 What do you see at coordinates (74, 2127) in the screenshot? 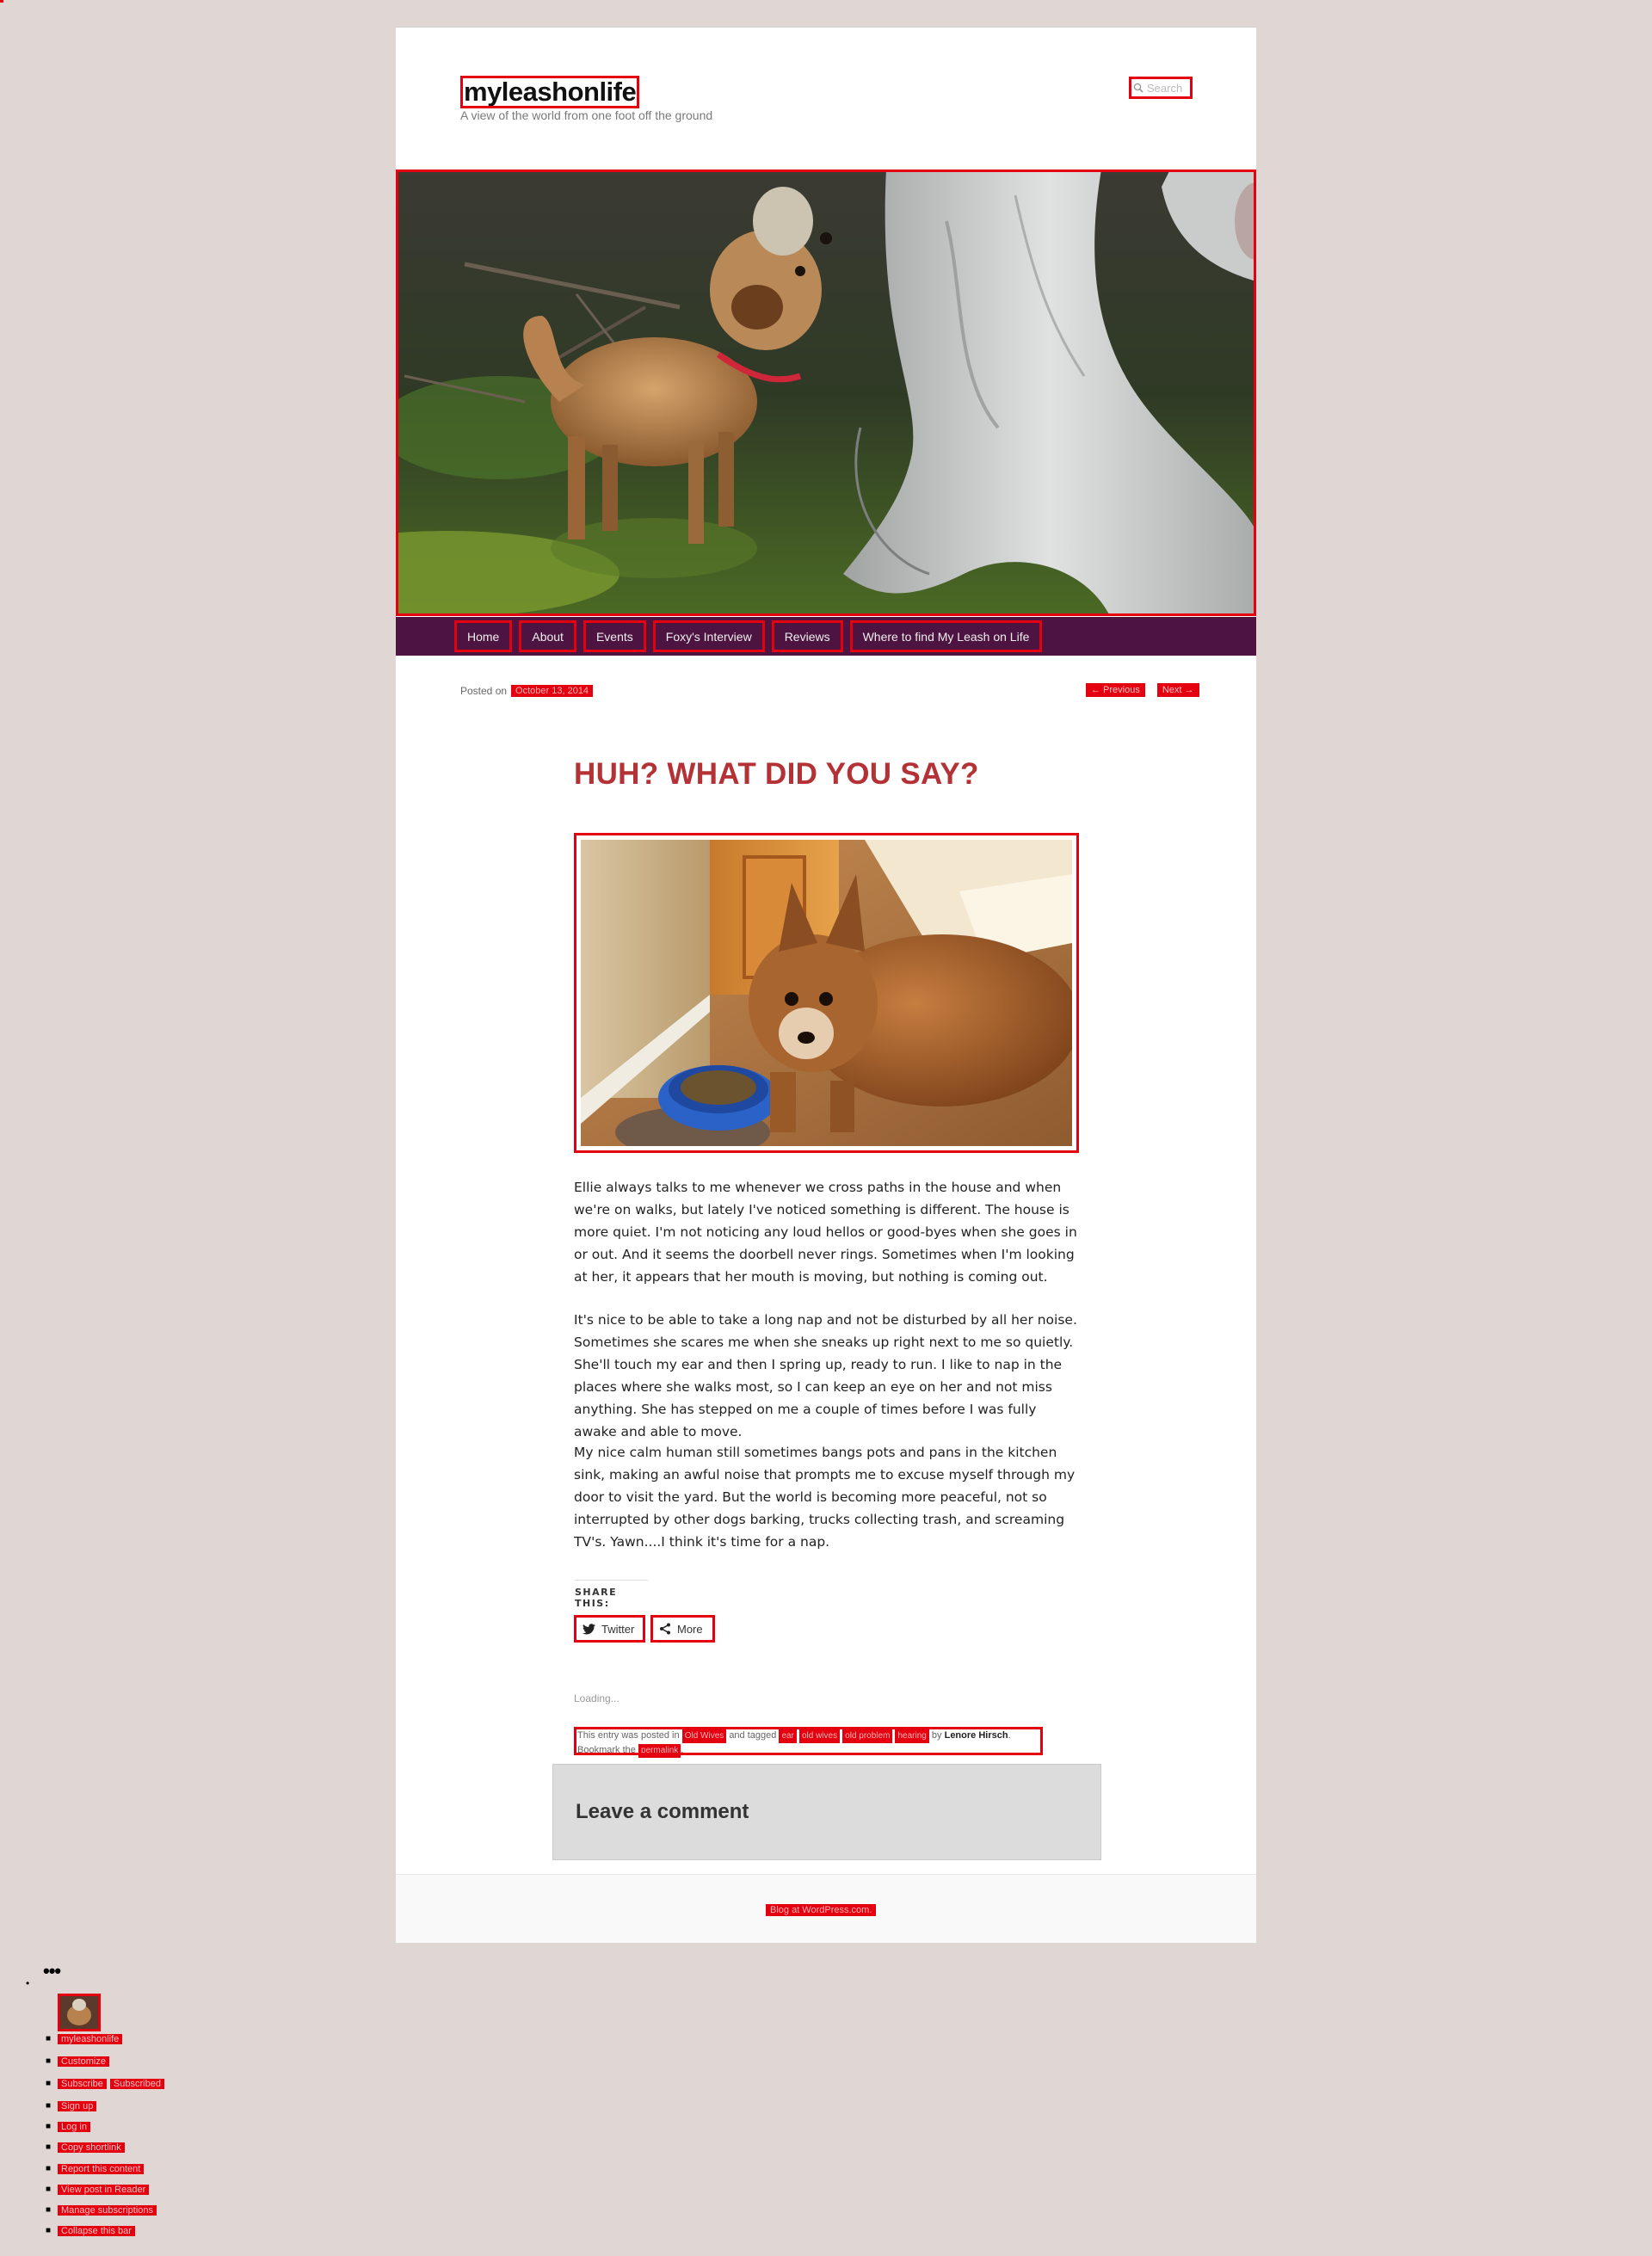
I see `admin-login-link: Log in` at bounding box center [74, 2127].